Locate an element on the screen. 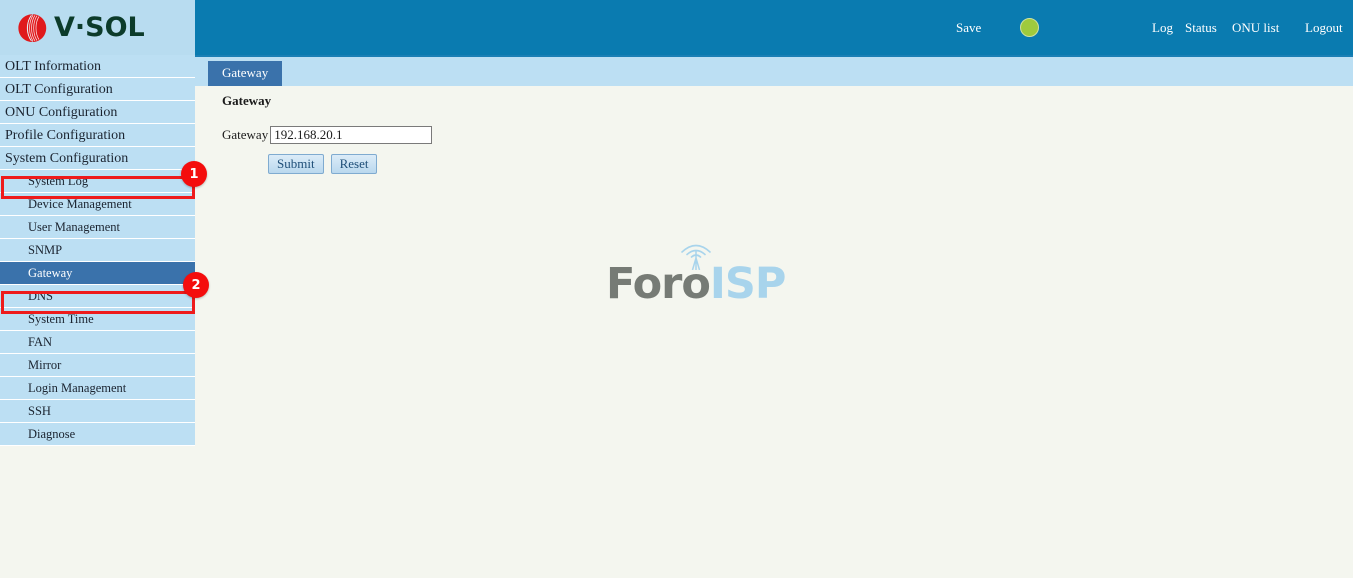 The image size is (1353, 578). sidebar-item-dns: DNS is located at coordinates (97, 296).